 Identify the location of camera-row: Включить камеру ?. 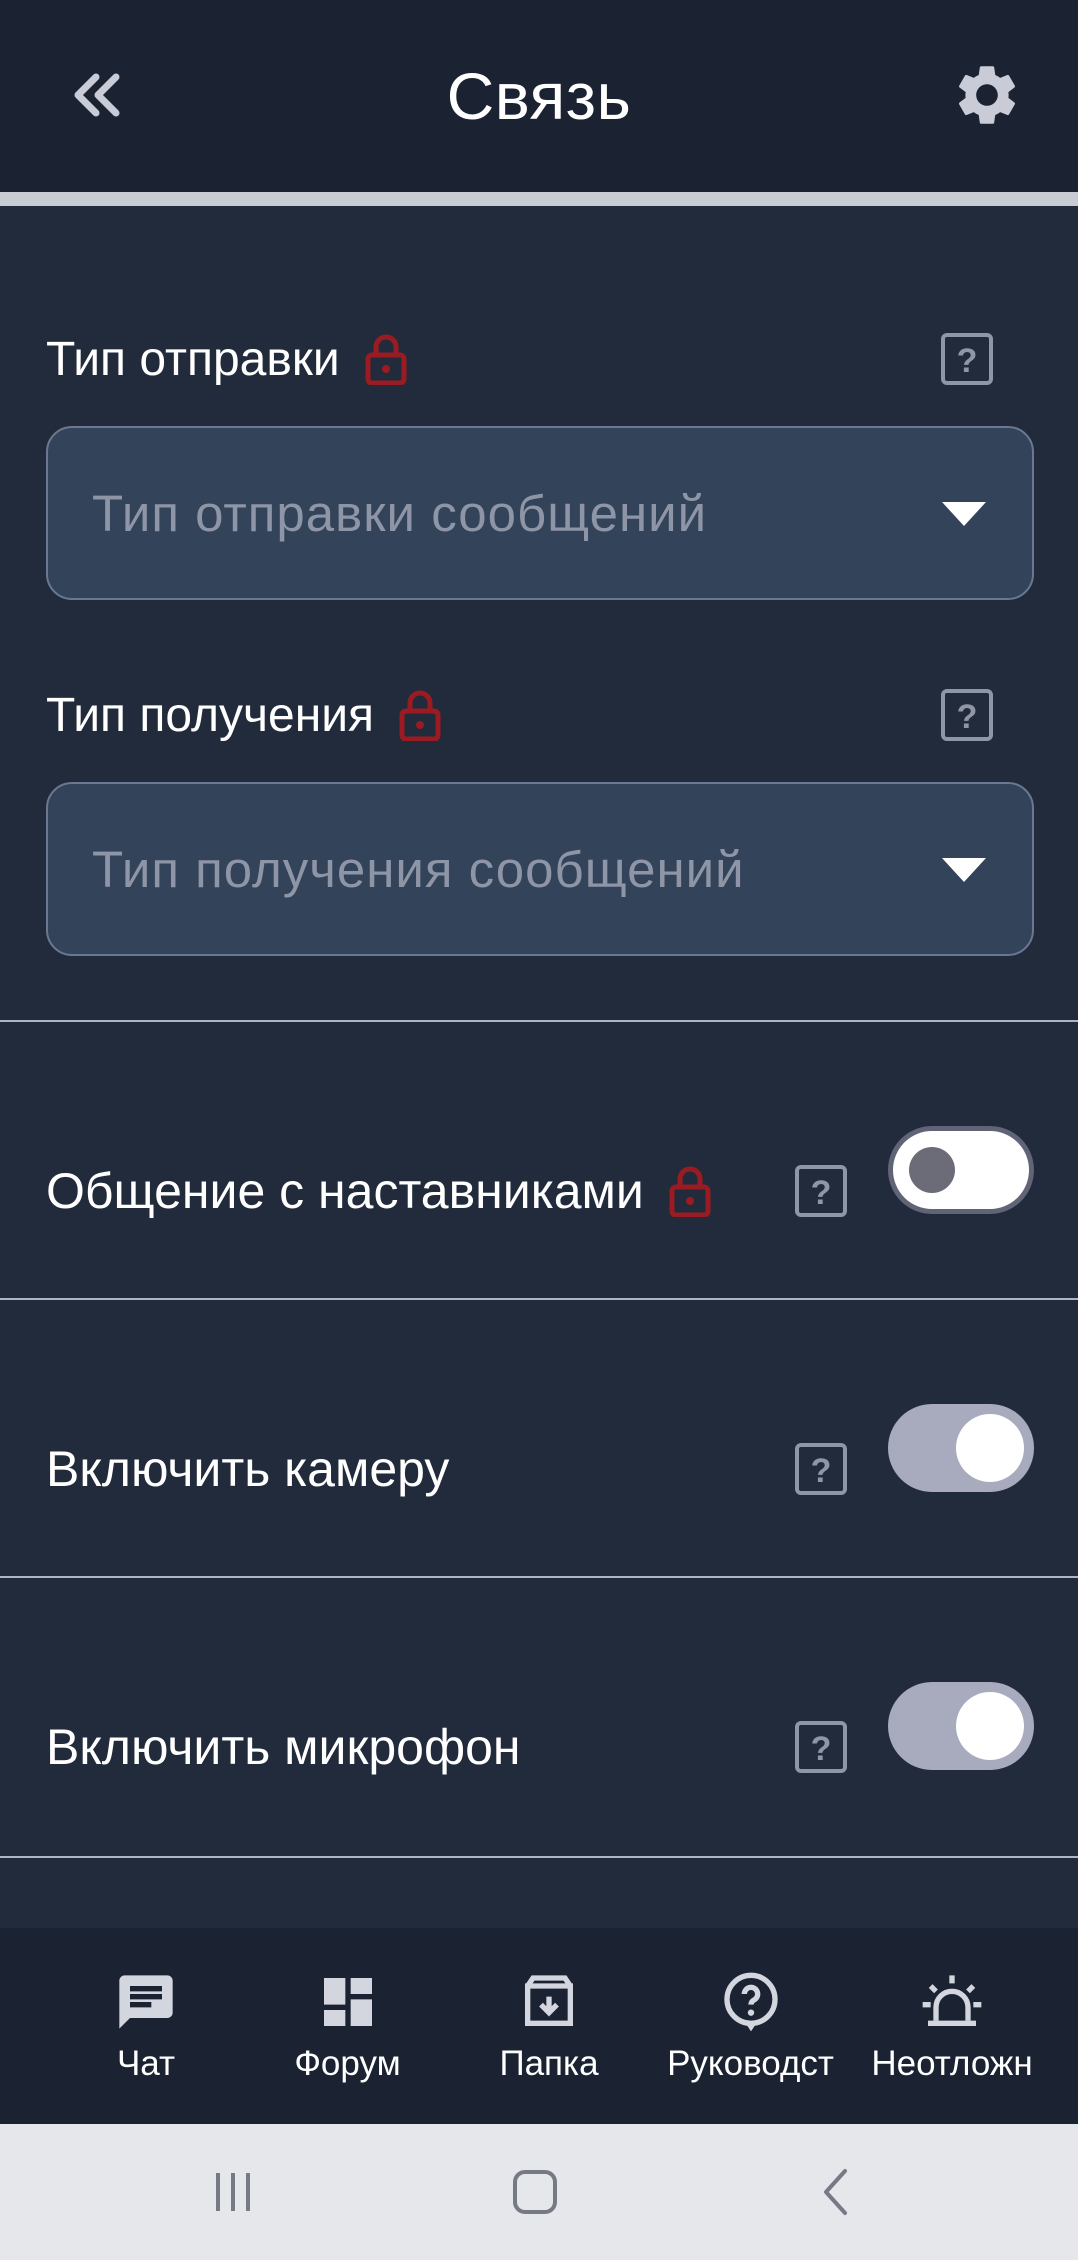
(539, 1438).